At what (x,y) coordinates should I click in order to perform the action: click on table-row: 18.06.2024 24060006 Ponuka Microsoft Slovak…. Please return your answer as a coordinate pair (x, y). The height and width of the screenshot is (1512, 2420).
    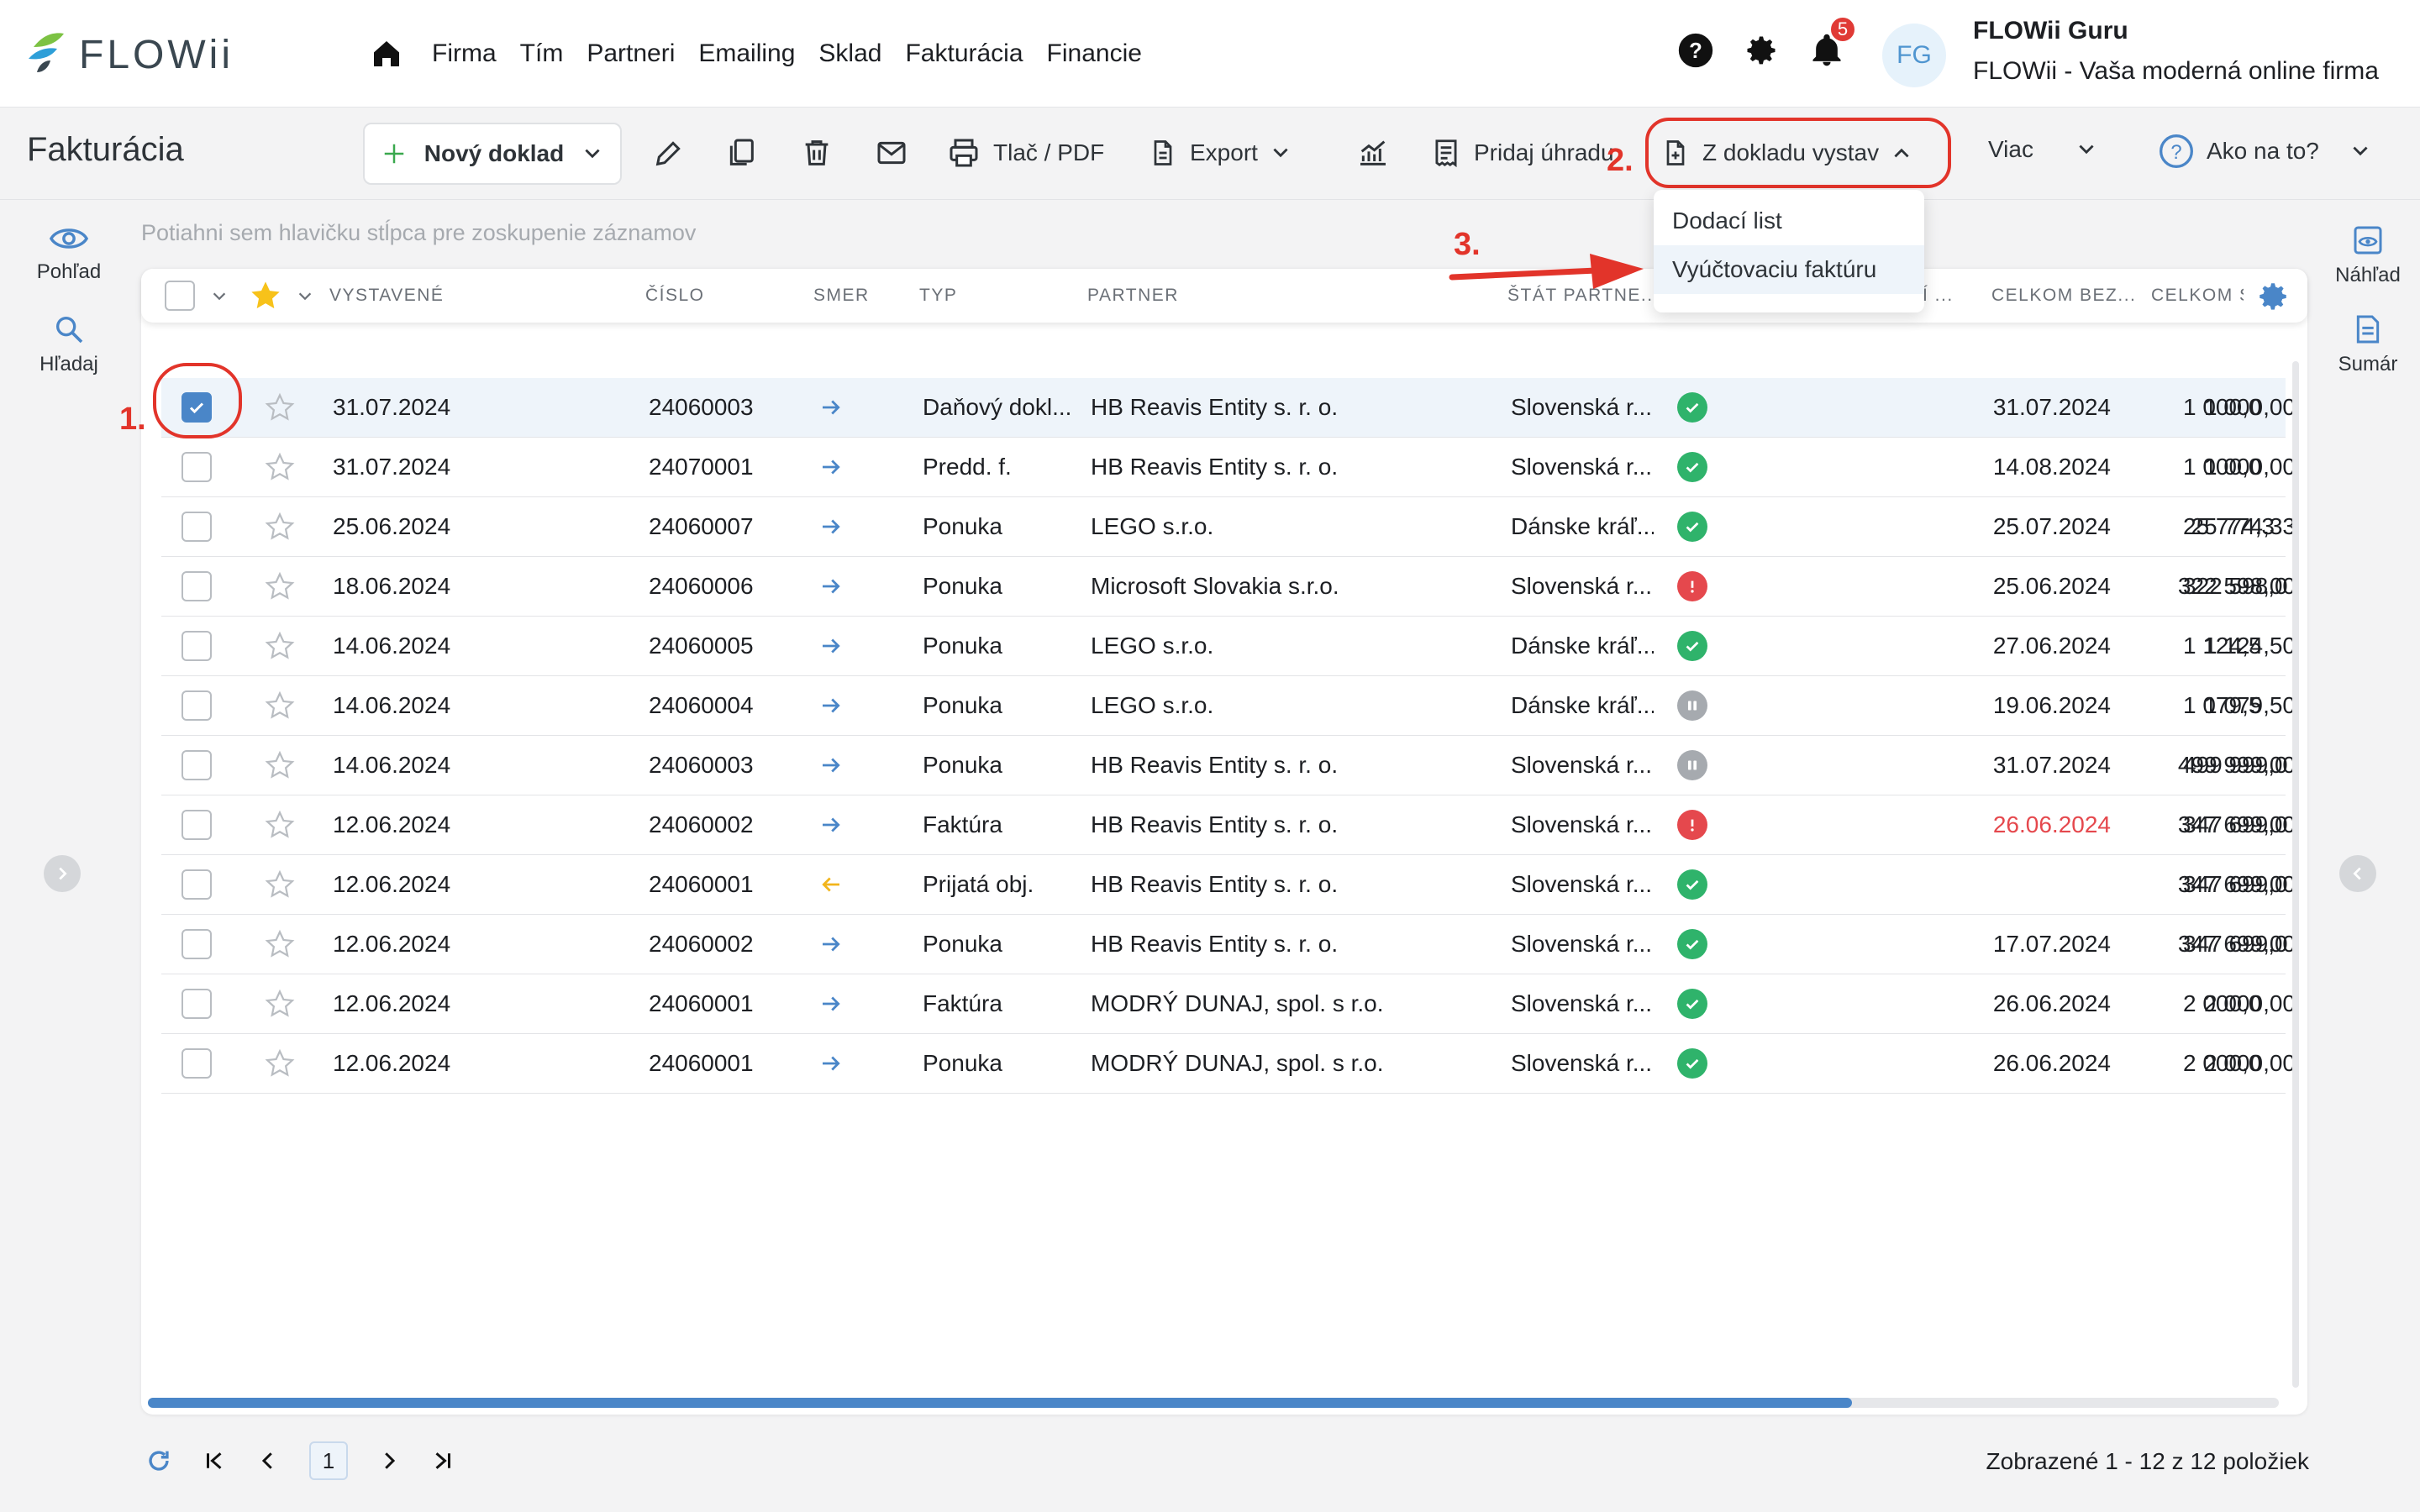
    Looking at the image, I should click on (1228, 587).